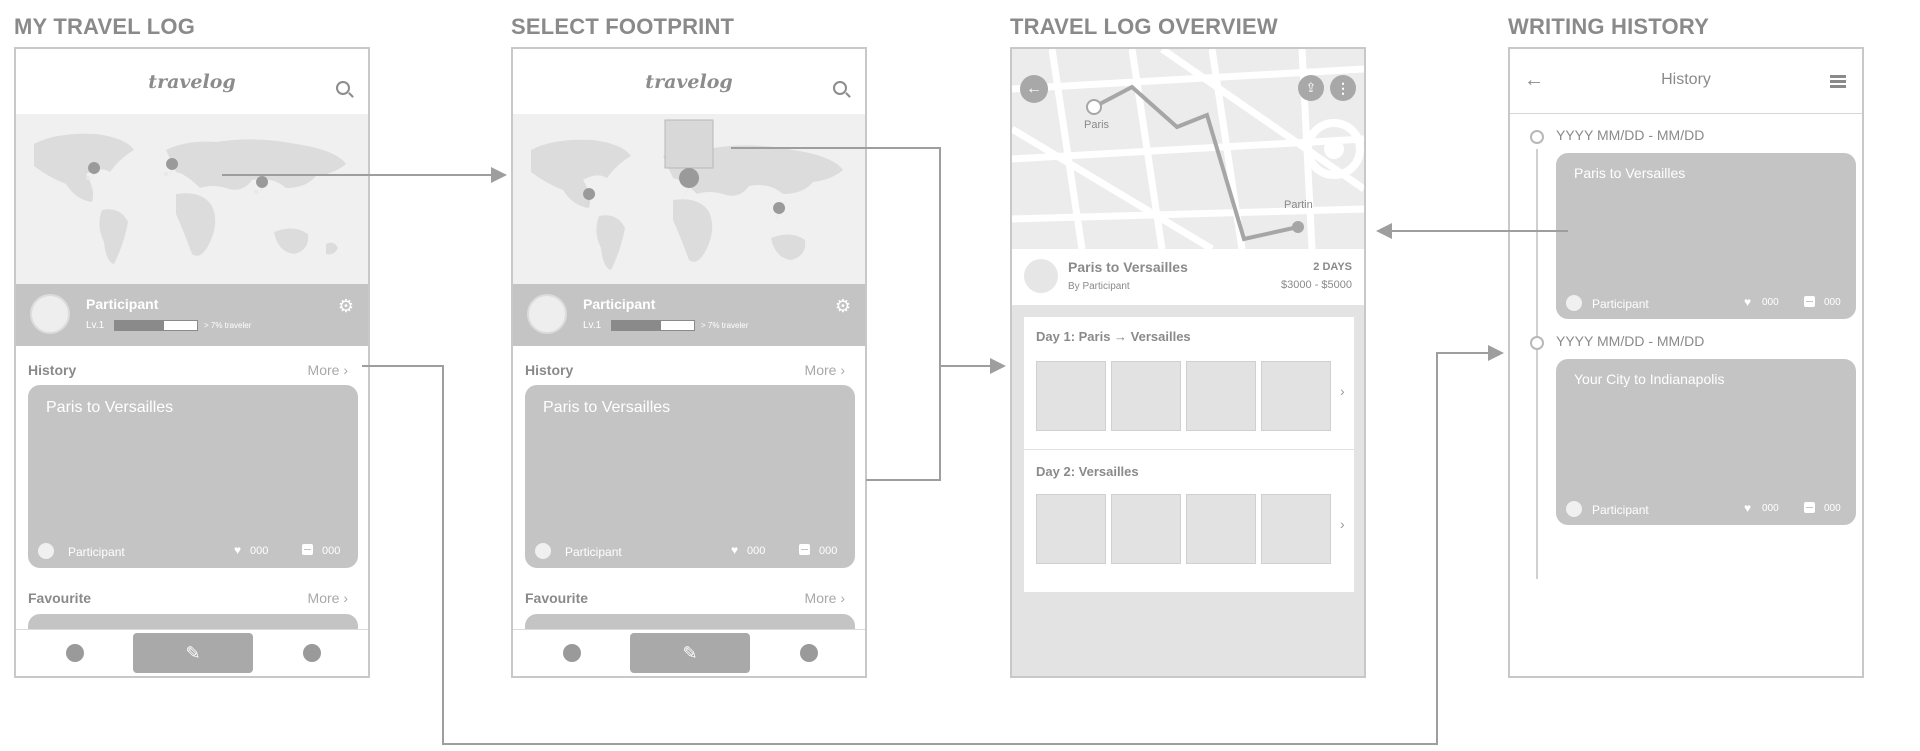 The width and height of the screenshot is (1920, 751). What do you see at coordinates (1034, 89) in the screenshot?
I see `back-arrow-icon: ←` at bounding box center [1034, 89].